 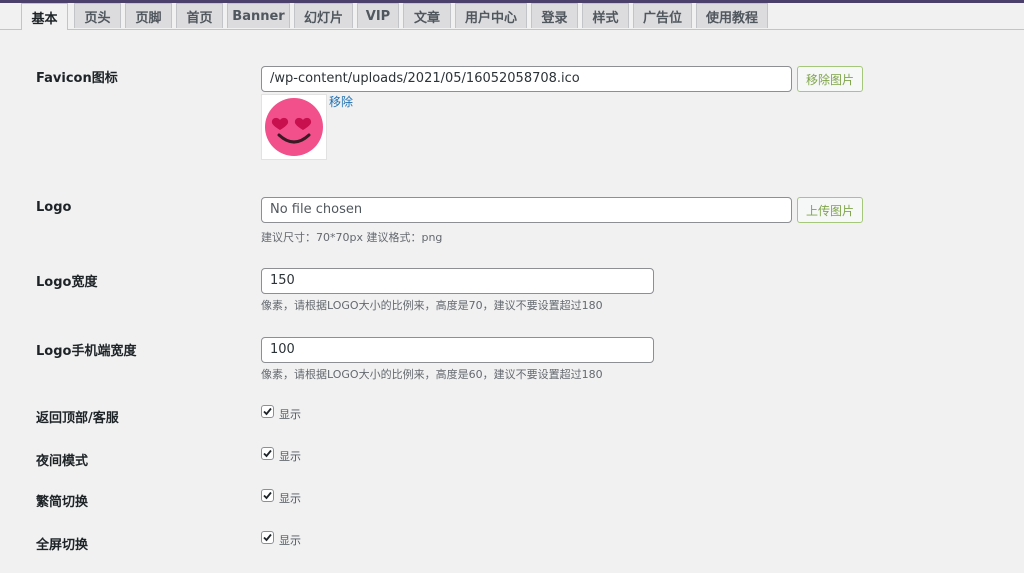 What do you see at coordinates (457, 281) in the screenshot?
I see `logo-width-input: 150` at bounding box center [457, 281].